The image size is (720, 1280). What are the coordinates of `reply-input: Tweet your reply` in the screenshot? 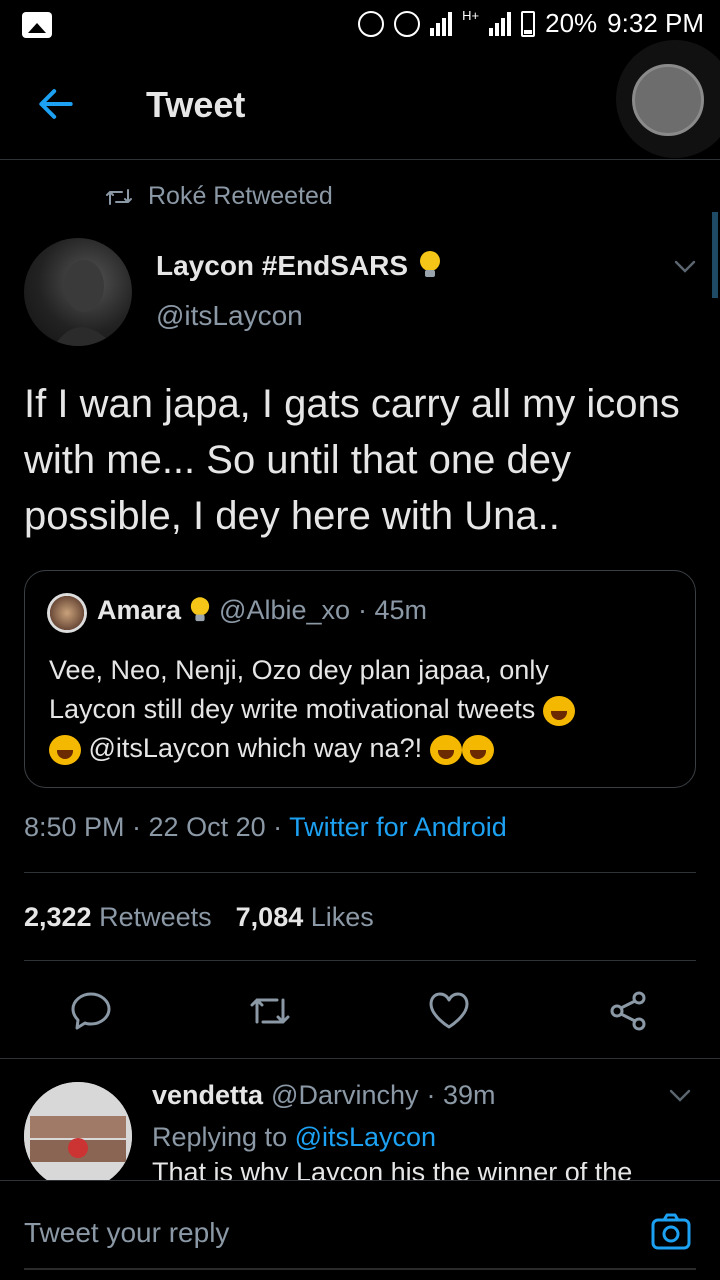 It's located at (126, 1233).